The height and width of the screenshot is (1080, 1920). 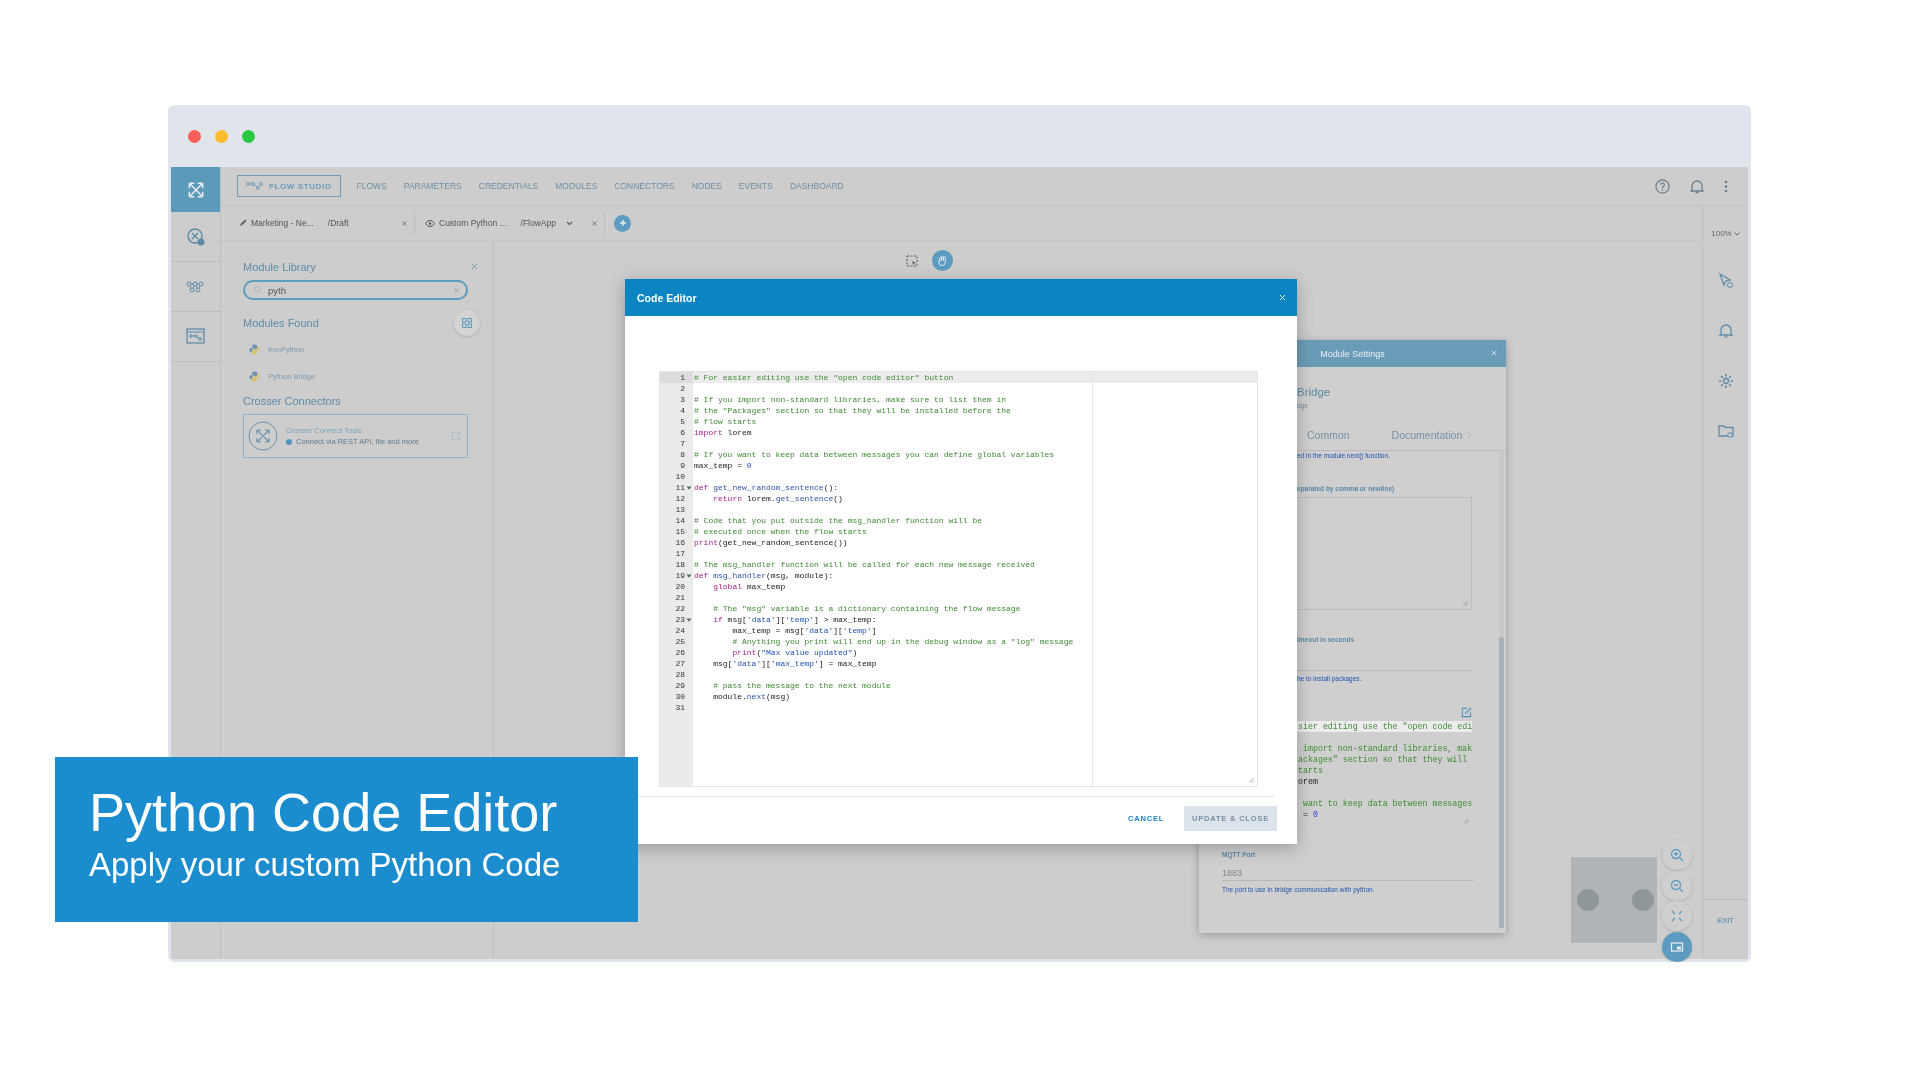 I want to click on nav-link: EVENTS, so click(x=755, y=186).